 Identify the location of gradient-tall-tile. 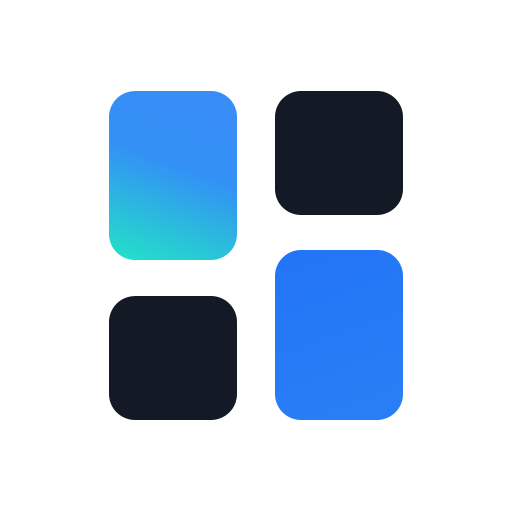
(173, 175).